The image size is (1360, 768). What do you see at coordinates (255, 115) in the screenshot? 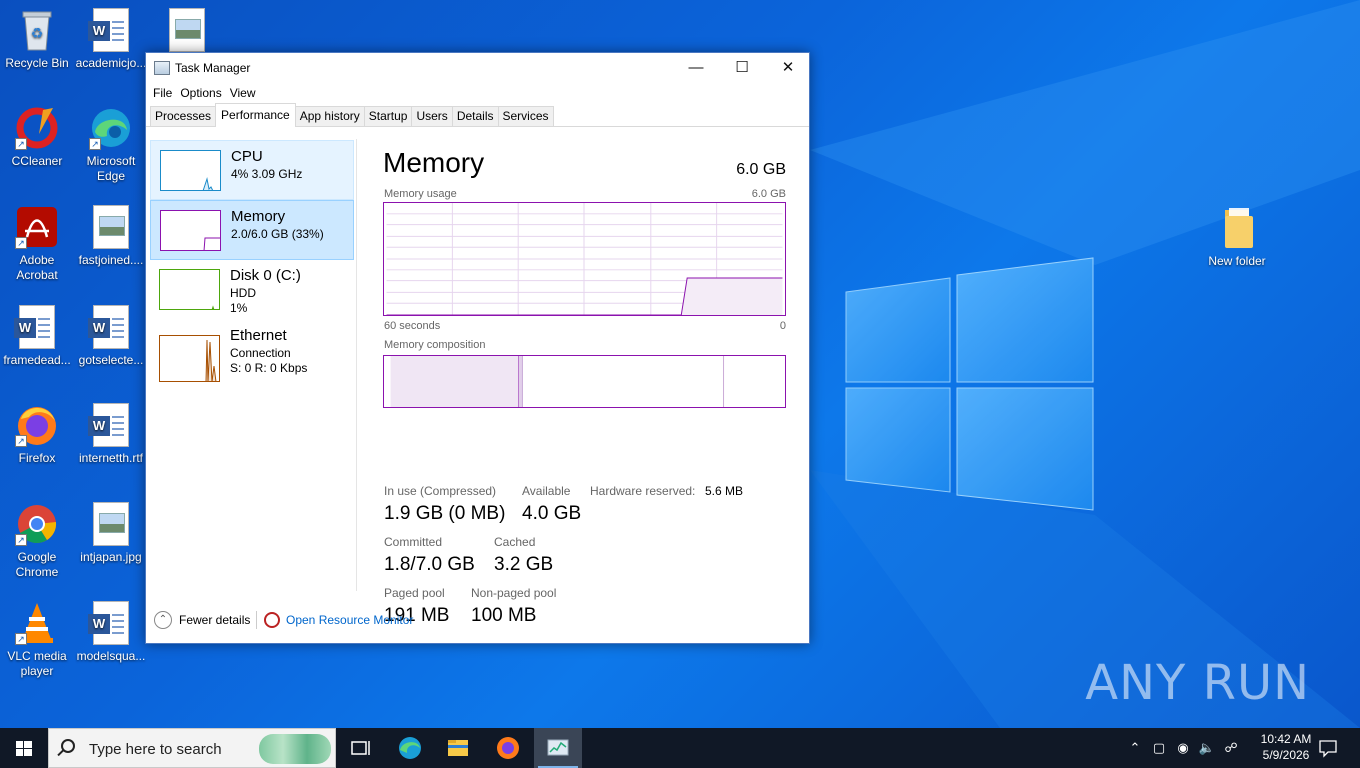
I see `tab-performance: Performance` at bounding box center [255, 115].